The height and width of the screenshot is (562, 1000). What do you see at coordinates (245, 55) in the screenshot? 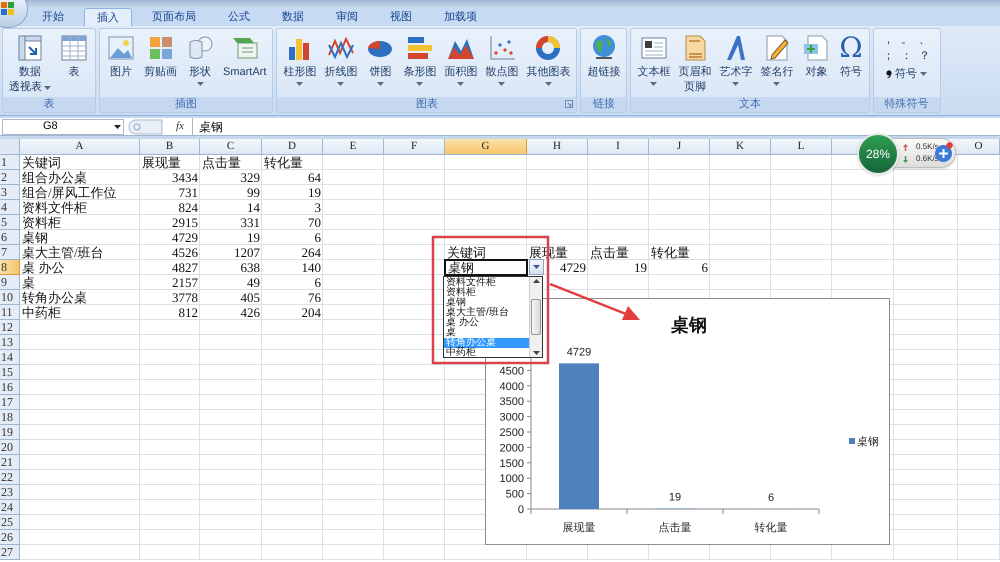
I see `ribbon-button: SmartArt` at bounding box center [245, 55].